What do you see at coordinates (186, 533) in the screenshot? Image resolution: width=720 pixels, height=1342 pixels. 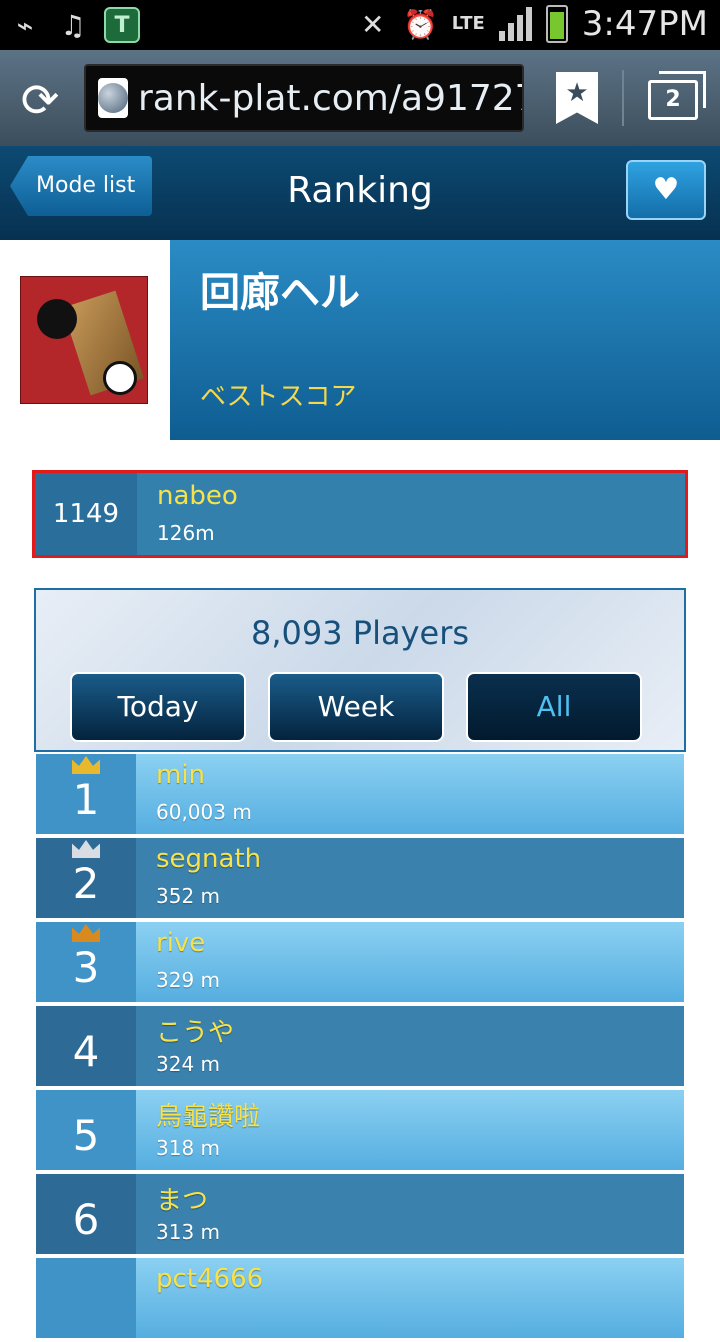 I see `my-rank-score: 126m` at bounding box center [186, 533].